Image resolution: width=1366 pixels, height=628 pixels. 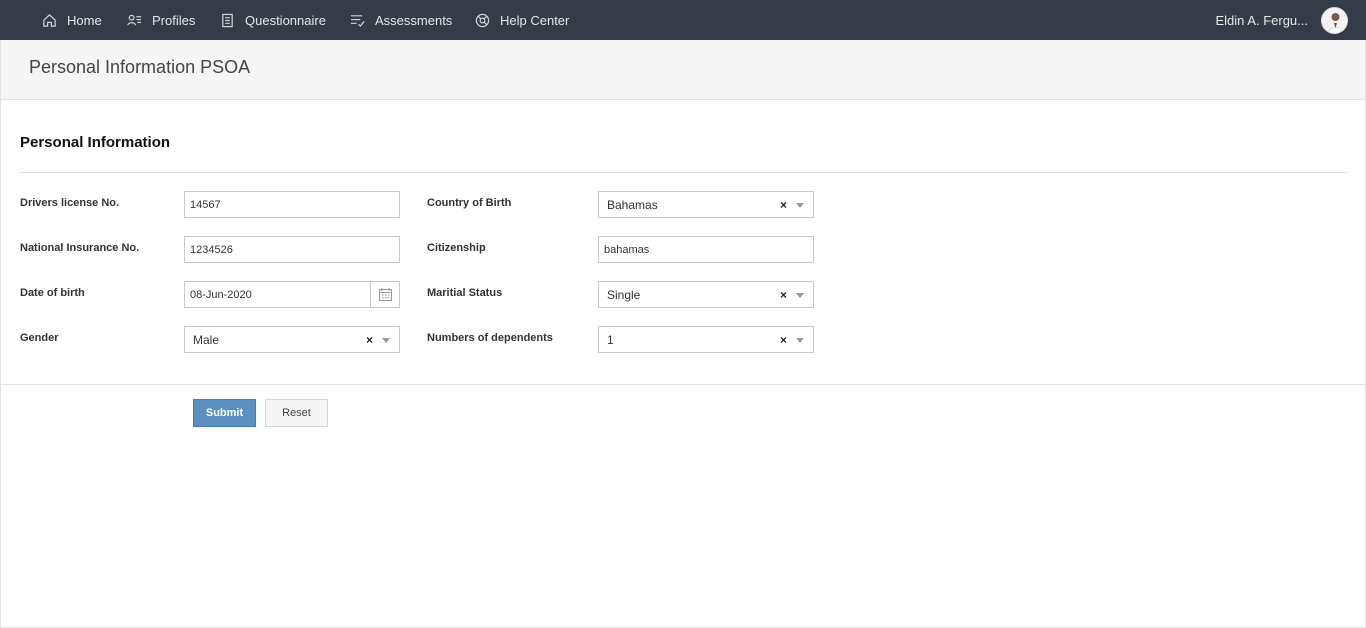 I want to click on nav-home-label: Home, so click(x=84, y=20).